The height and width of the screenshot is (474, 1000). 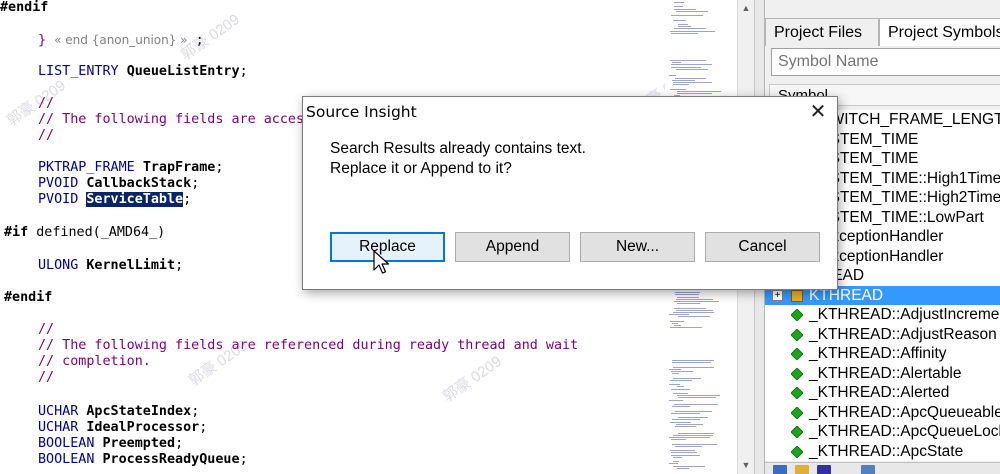 What do you see at coordinates (143, 72) in the screenshot?
I see `code-line: LIST_ENTRY QueueListEntry;` at bounding box center [143, 72].